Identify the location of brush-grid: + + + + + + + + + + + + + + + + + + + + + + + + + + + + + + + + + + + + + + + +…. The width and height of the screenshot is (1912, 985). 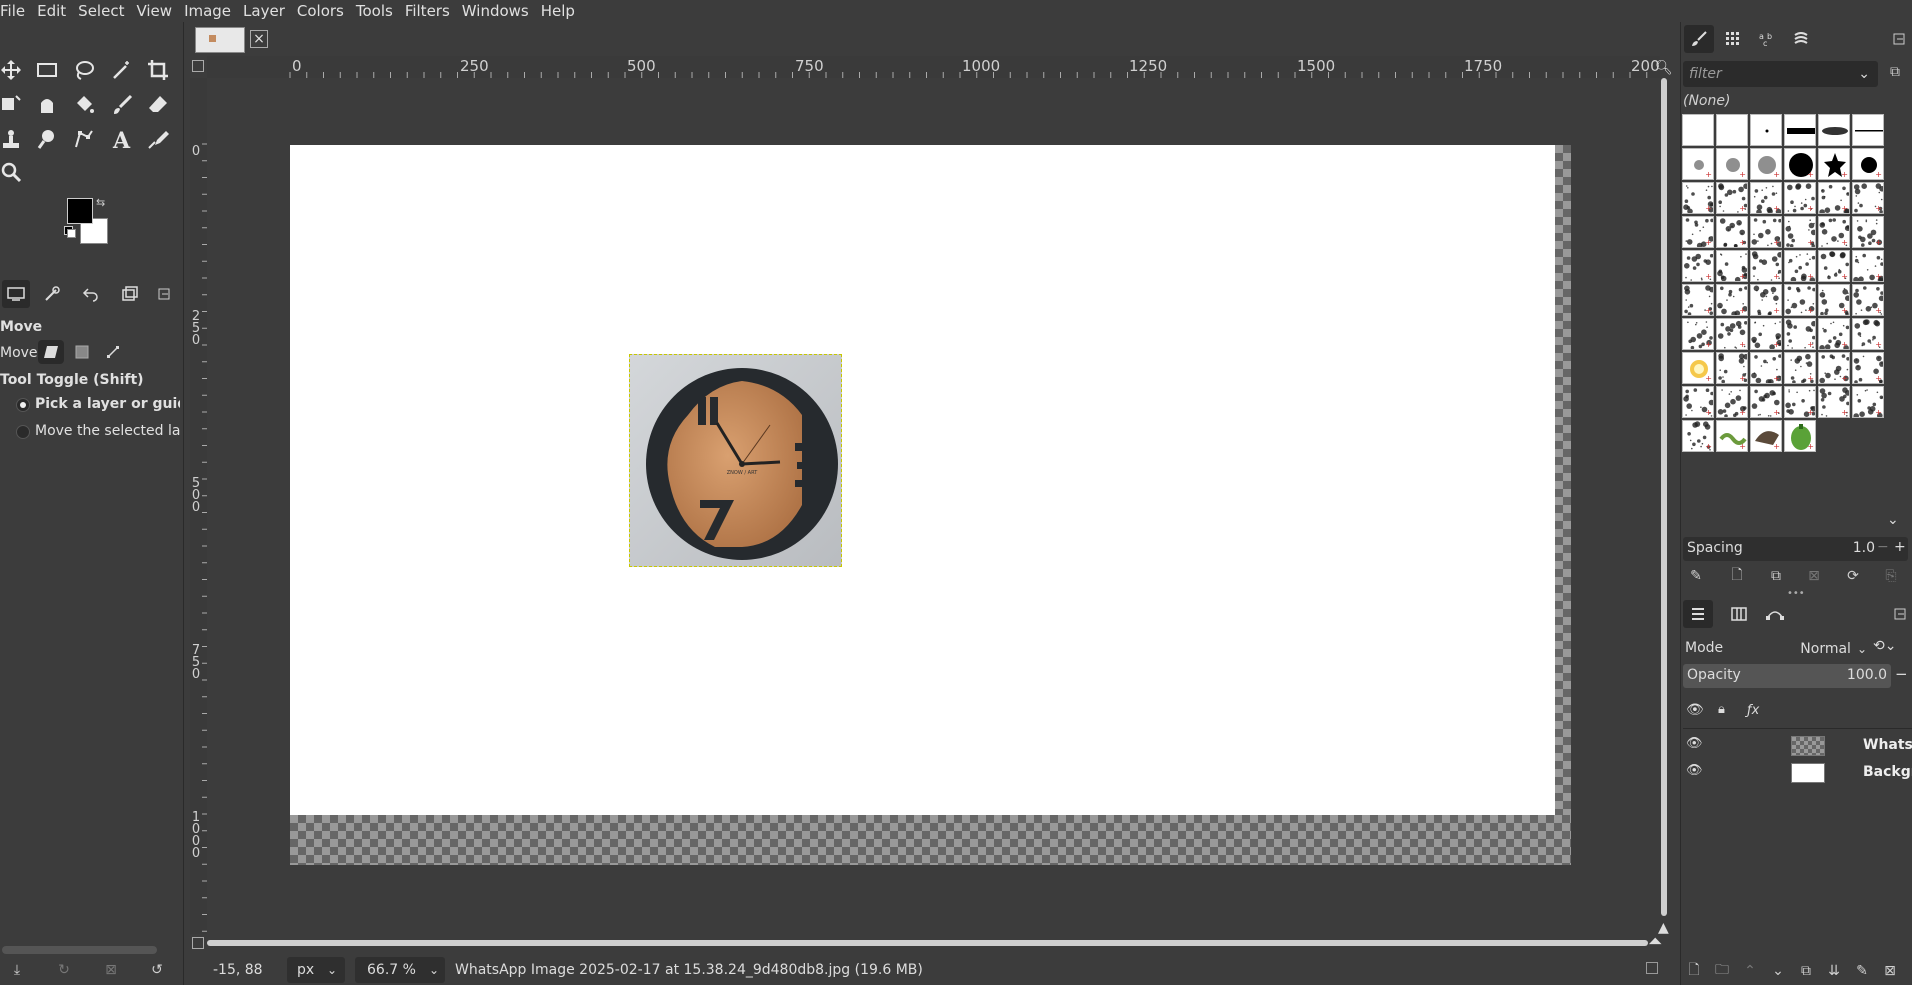
(1784, 284).